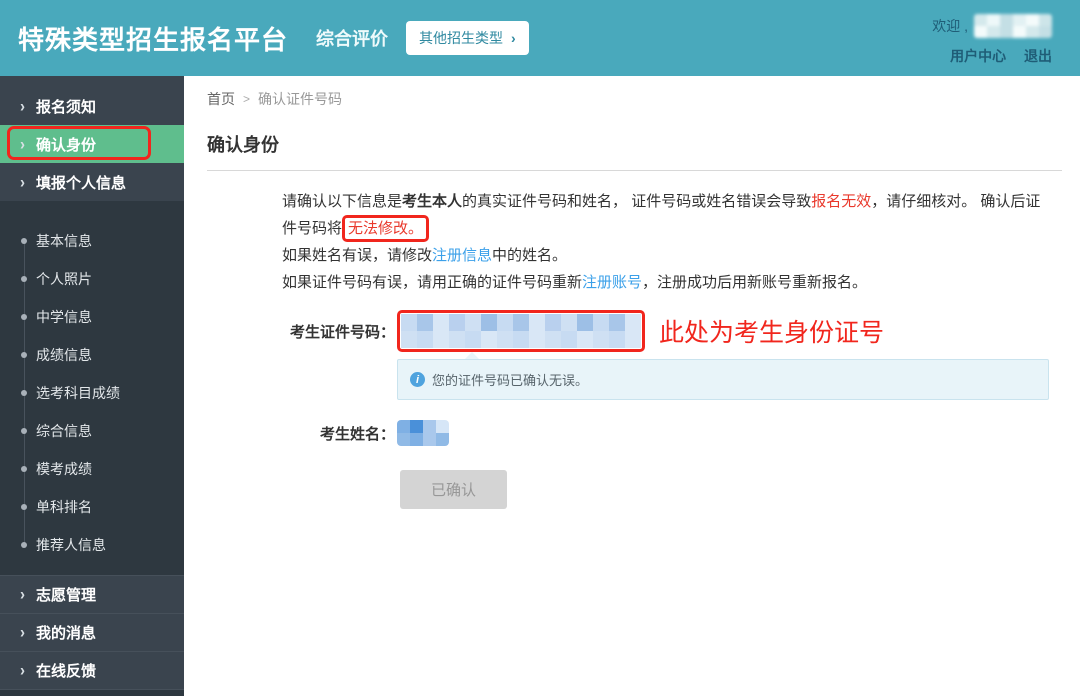  What do you see at coordinates (530, 255) in the screenshot?
I see `intro-text: 中的姓名。` at bounding box center [530, 255].